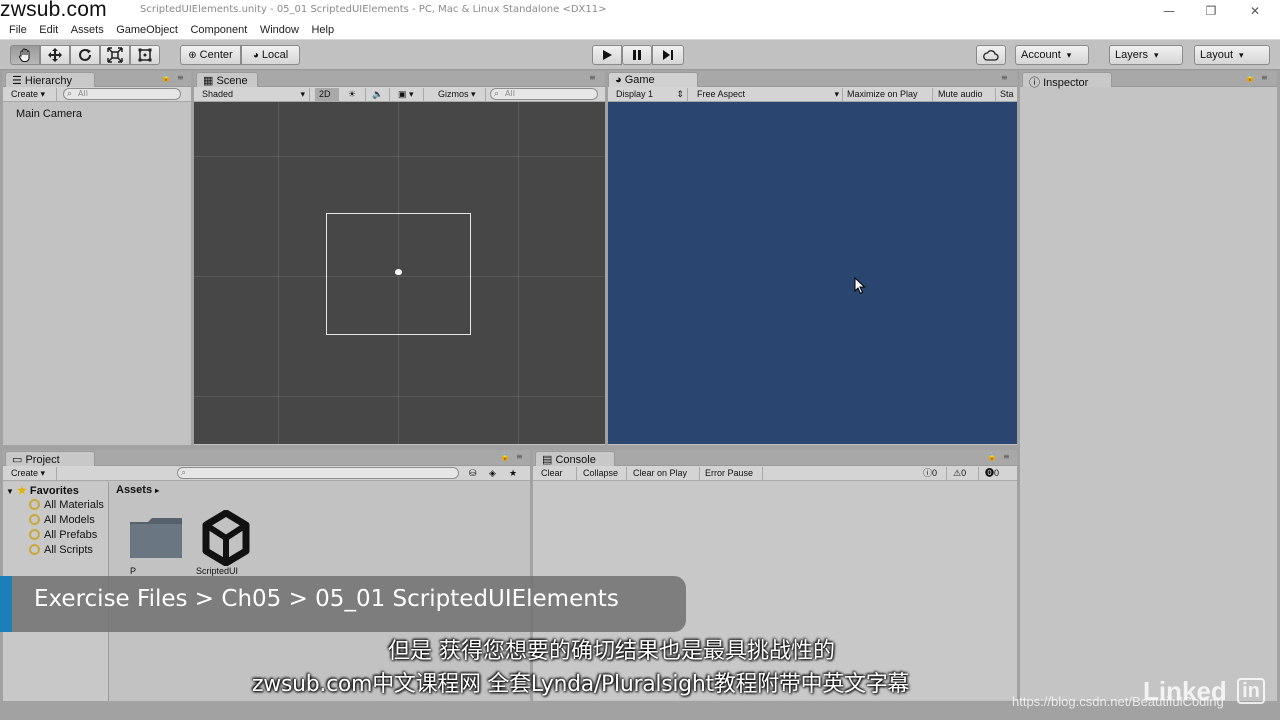 The width and height of the screenshot is (1280, 720). I want to click on layers-dropdown: Layers, so click(1146, 55).